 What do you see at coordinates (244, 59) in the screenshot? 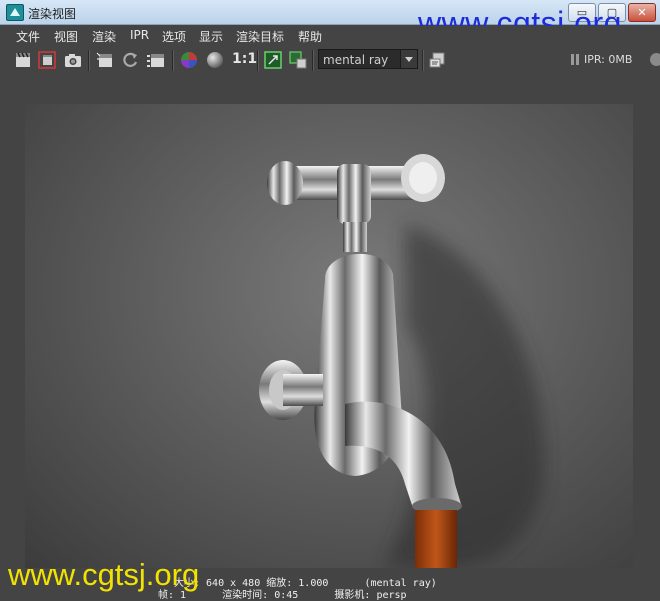
I see `one-to-one-button: 1:1` at bounding box center [244, 59].